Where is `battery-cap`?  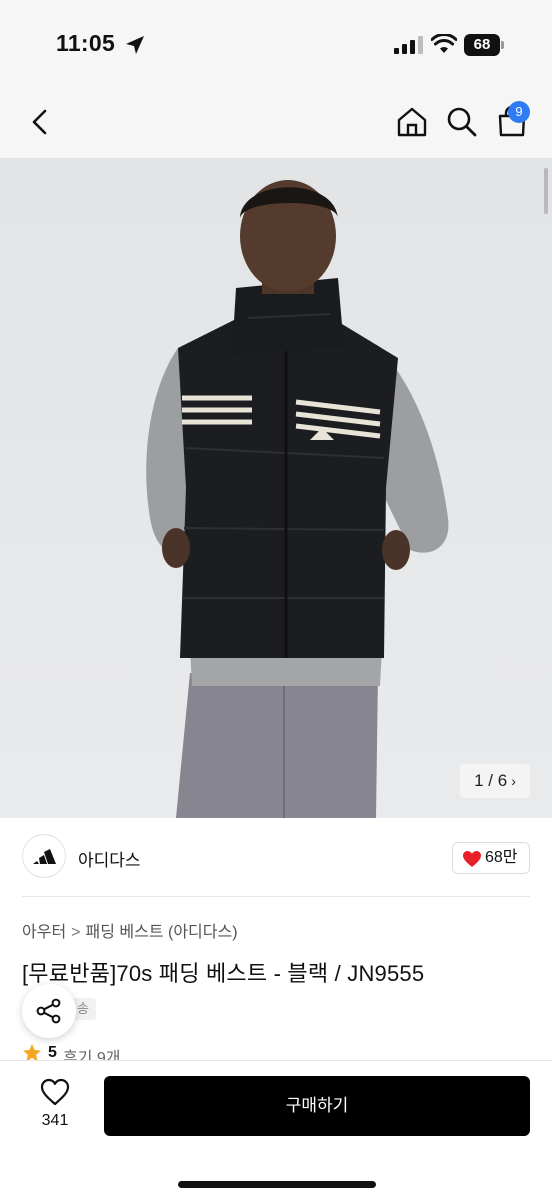 battery-cap is located at coordinates (502, 45).